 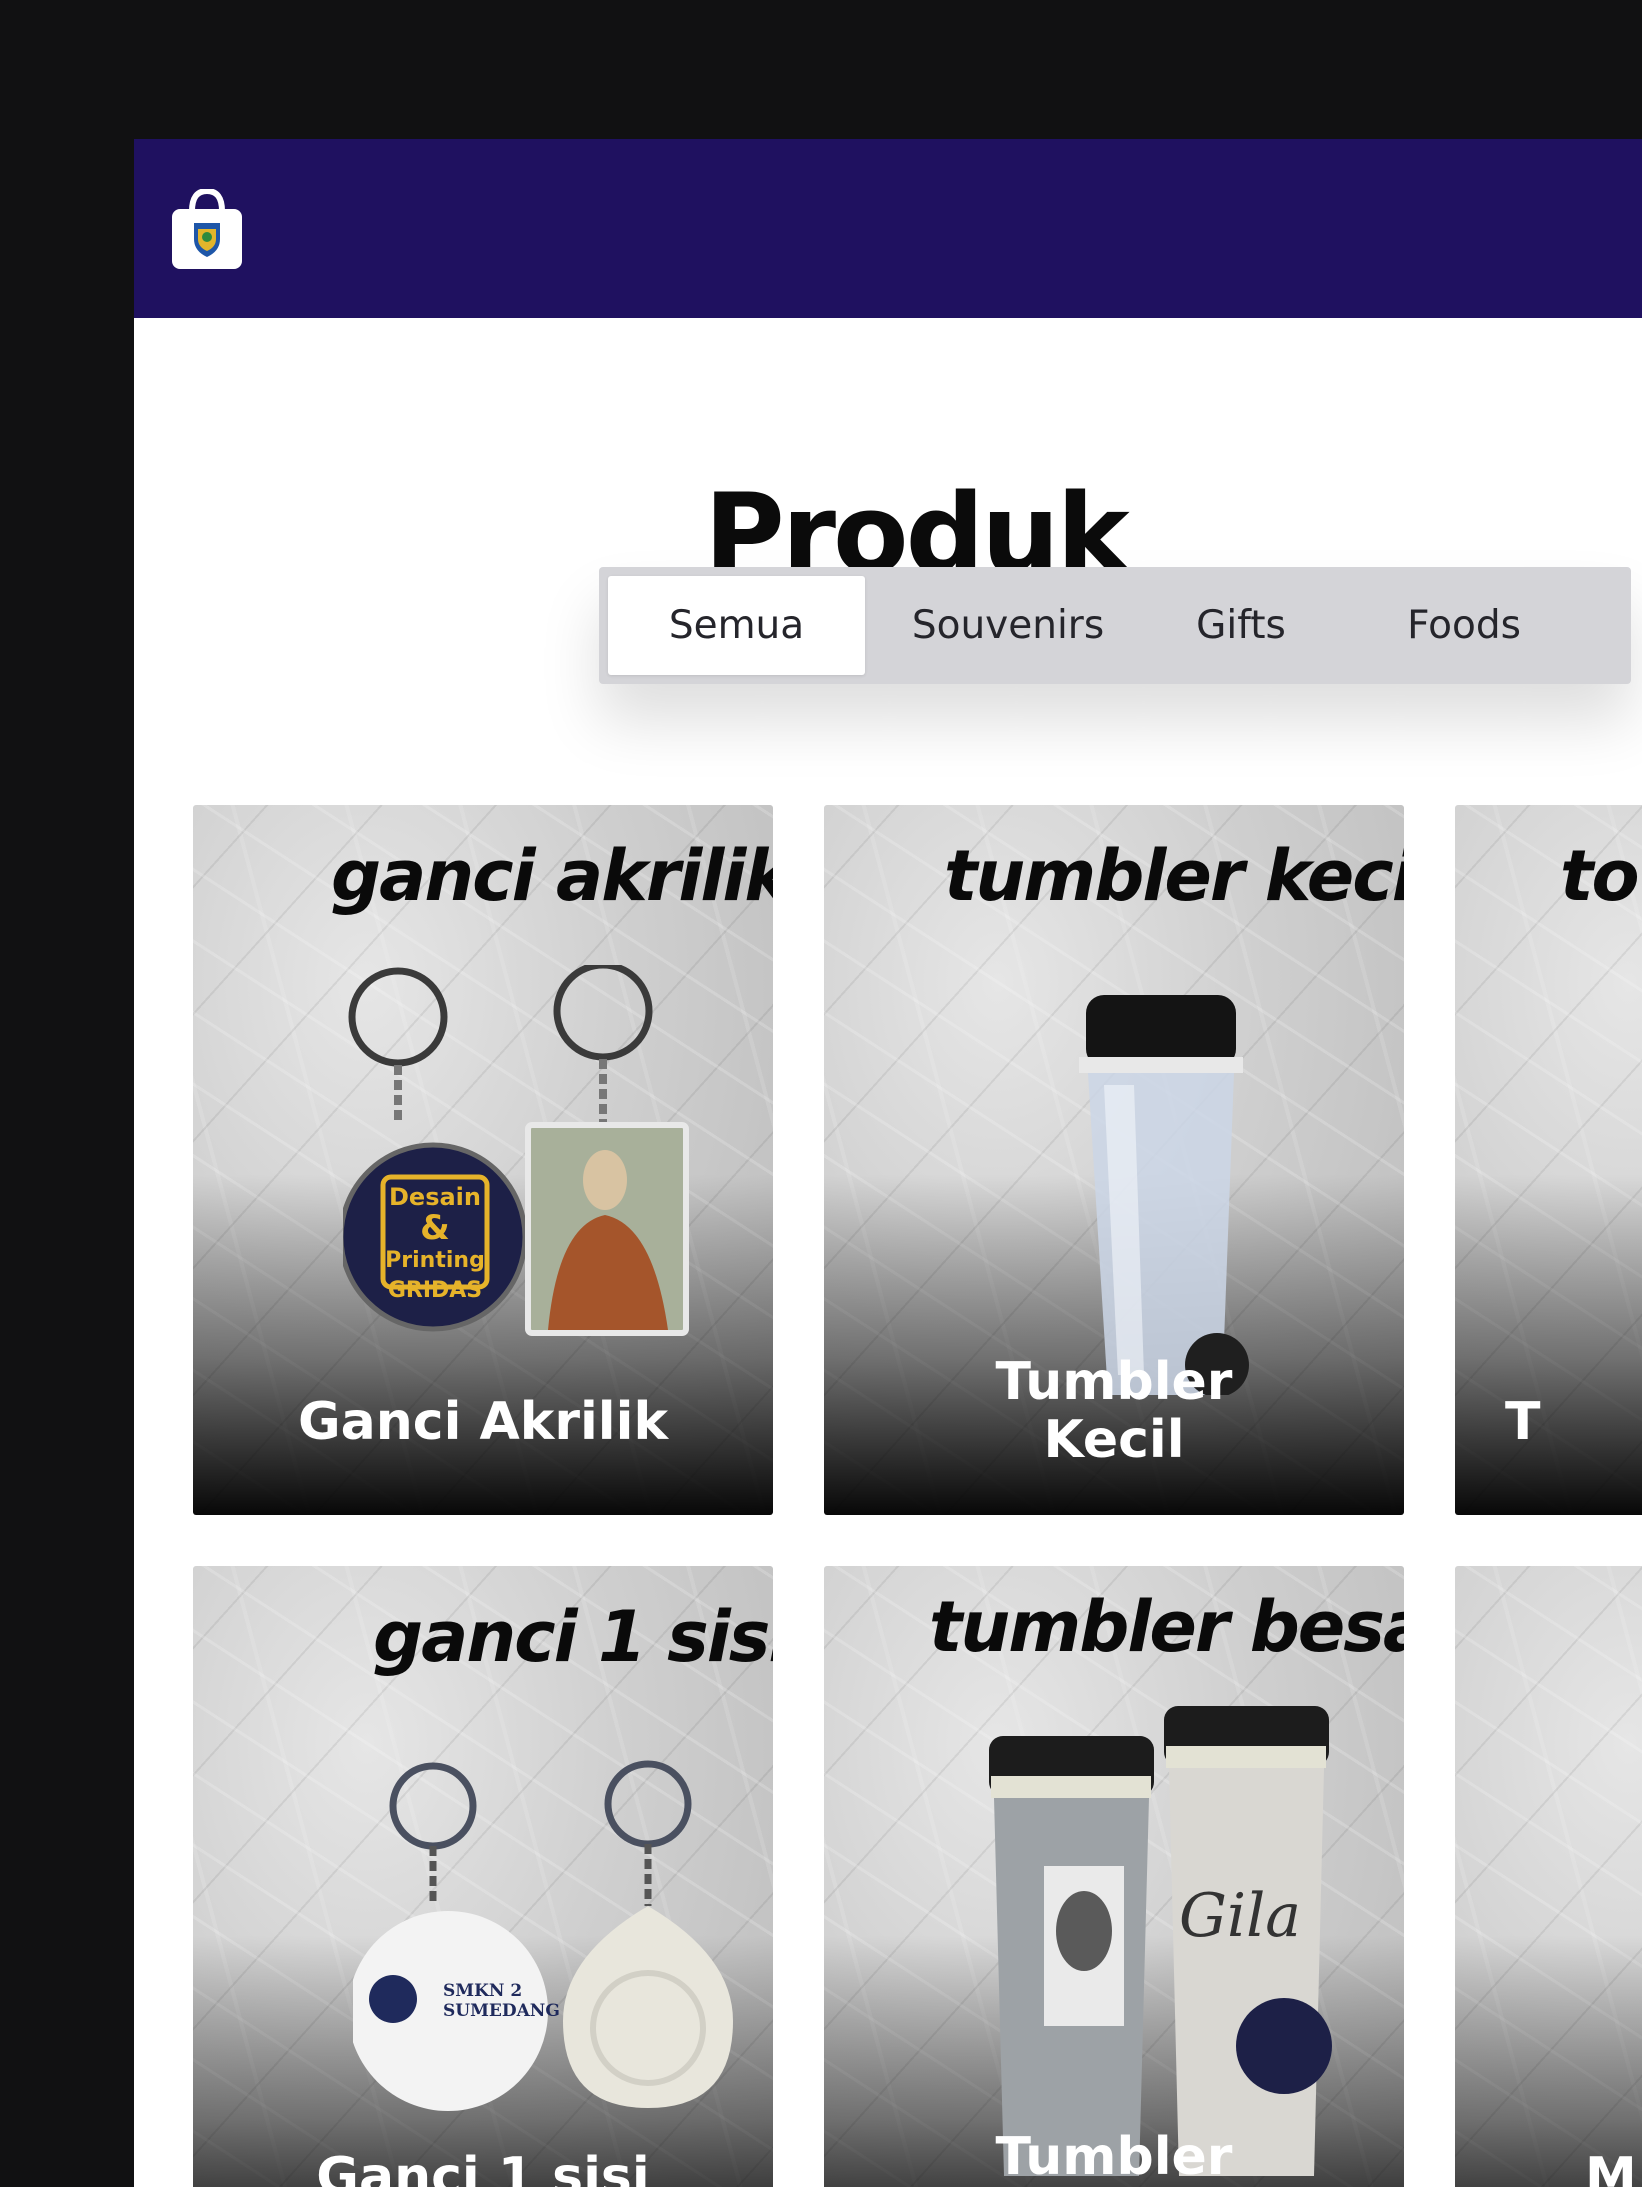 I want to click on large-tumbler-image: Gila, so click(x=1160, y=1941).